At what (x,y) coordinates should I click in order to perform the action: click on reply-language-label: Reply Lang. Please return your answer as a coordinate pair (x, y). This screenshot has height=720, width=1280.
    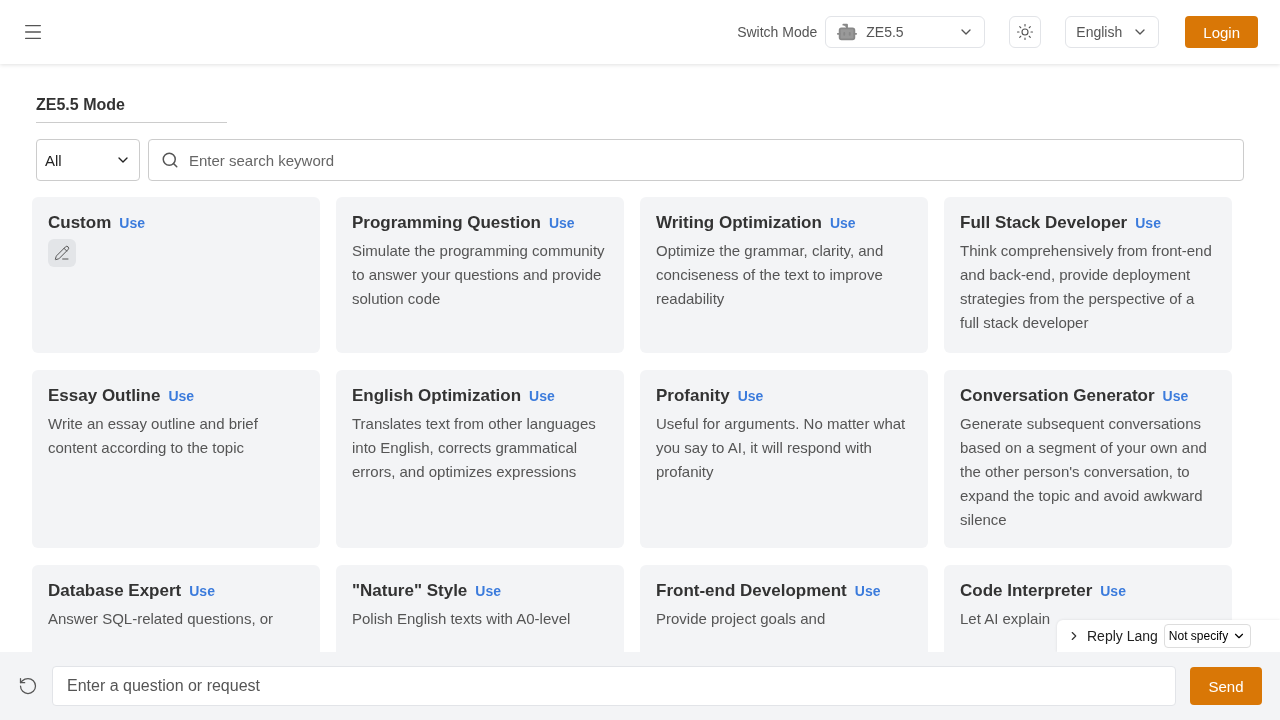
    Looking at the image, I should click on (1122, 636).